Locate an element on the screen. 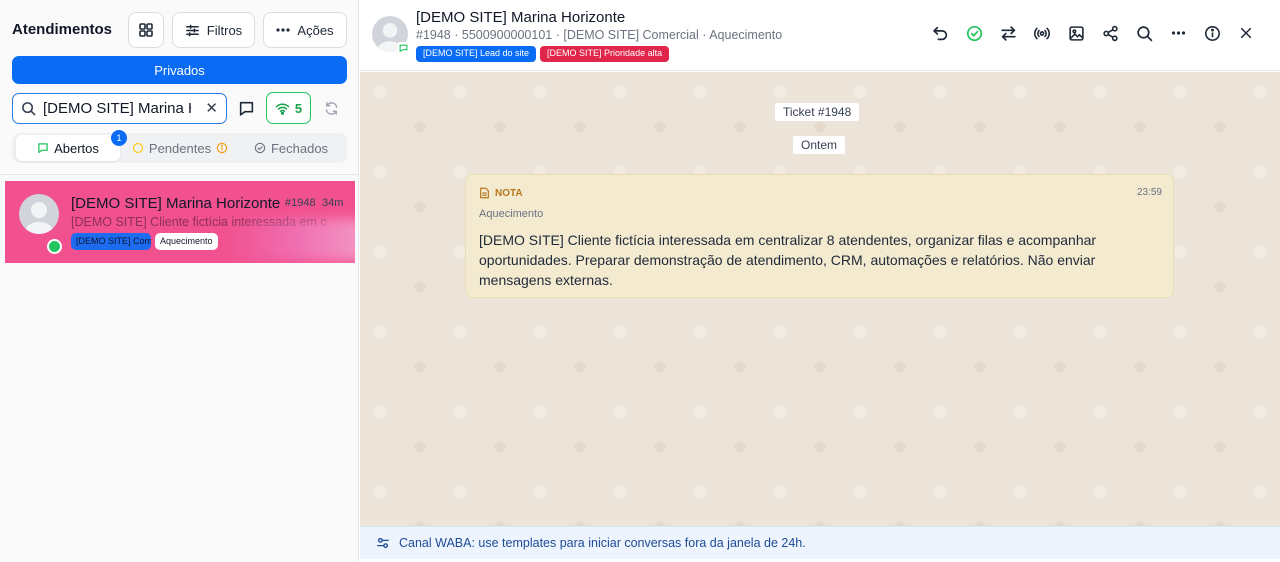 This screenshot has height=562, width=1280. filters-button: Filtros is located at coordinates (213, 30).